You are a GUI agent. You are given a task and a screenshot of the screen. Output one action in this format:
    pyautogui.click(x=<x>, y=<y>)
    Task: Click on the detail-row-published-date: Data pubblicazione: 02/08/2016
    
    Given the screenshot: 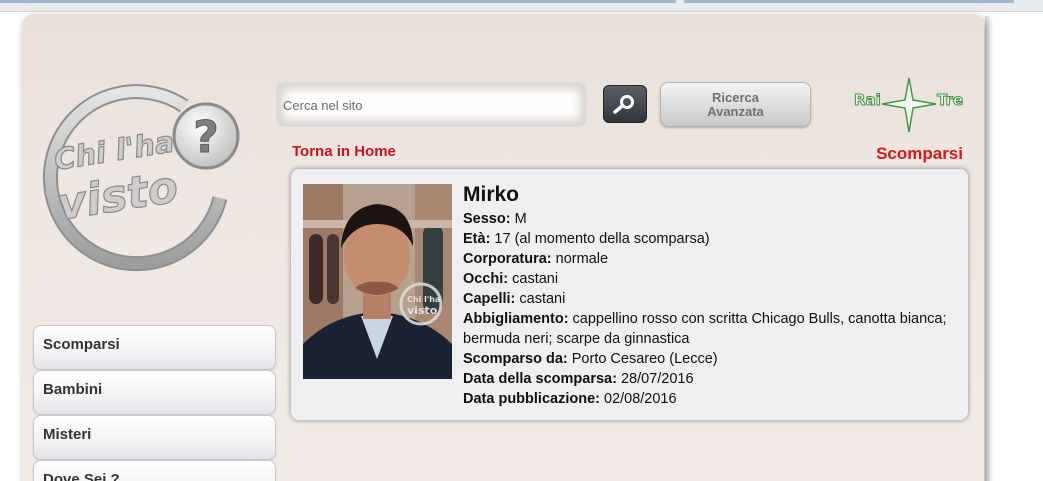 What is the action you would take?
    pyautogui.click(x=708, y=399)
    